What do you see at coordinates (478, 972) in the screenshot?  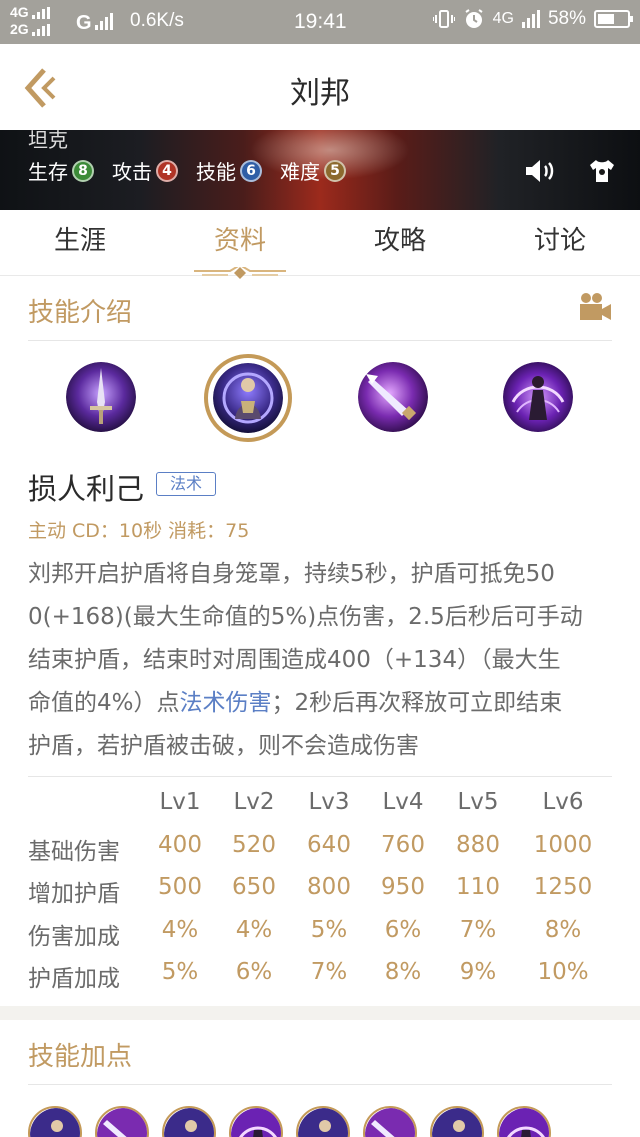 I see `table-cell: 9%` at bounding box center [478, 972].